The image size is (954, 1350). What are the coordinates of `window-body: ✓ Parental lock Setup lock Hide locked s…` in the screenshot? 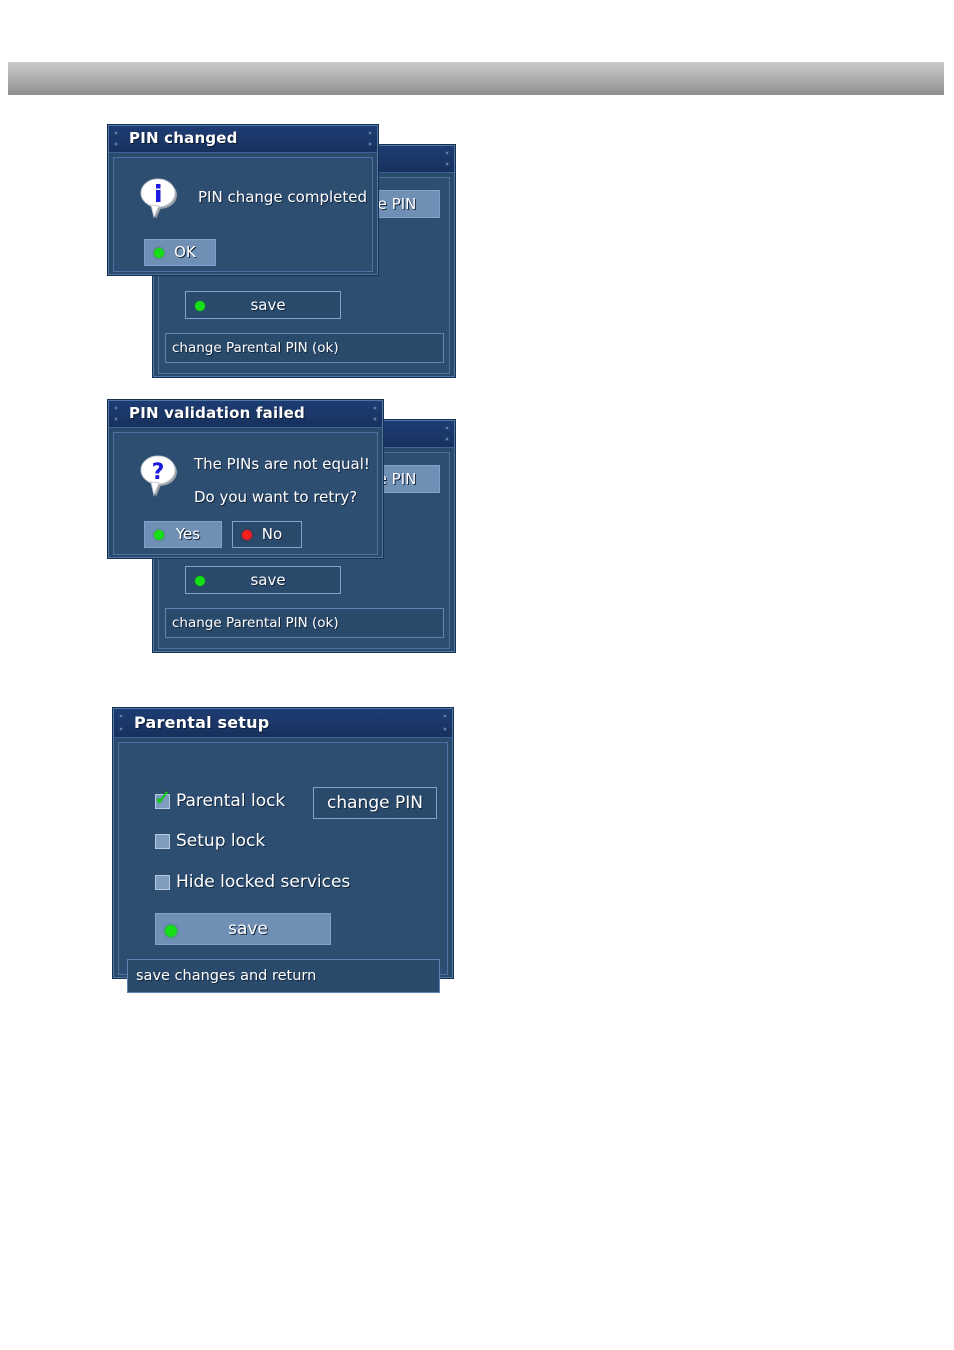 It's located at (283, 867).